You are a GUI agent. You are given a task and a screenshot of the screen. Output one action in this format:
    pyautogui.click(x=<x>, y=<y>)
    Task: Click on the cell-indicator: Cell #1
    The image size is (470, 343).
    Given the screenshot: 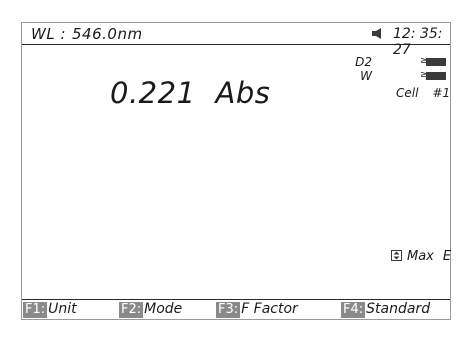 What is the action you would take?
    pyautogui.click(x=423, y=93)
    